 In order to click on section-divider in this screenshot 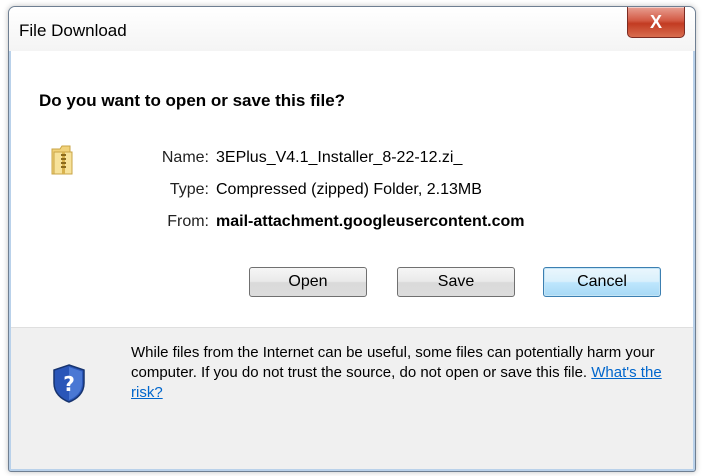, I will do `click(352, 327)`.